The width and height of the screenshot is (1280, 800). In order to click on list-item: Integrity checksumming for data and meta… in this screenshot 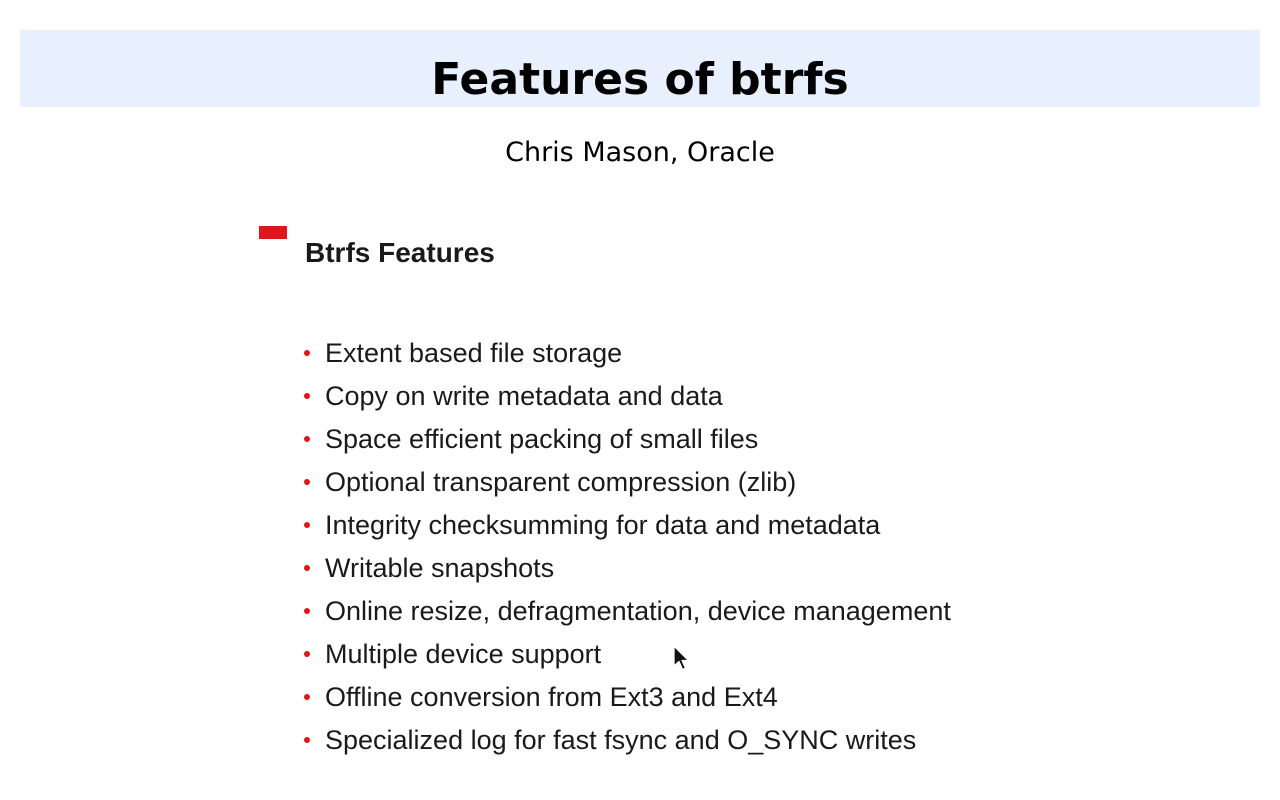, I will do `click(626, 528)`.